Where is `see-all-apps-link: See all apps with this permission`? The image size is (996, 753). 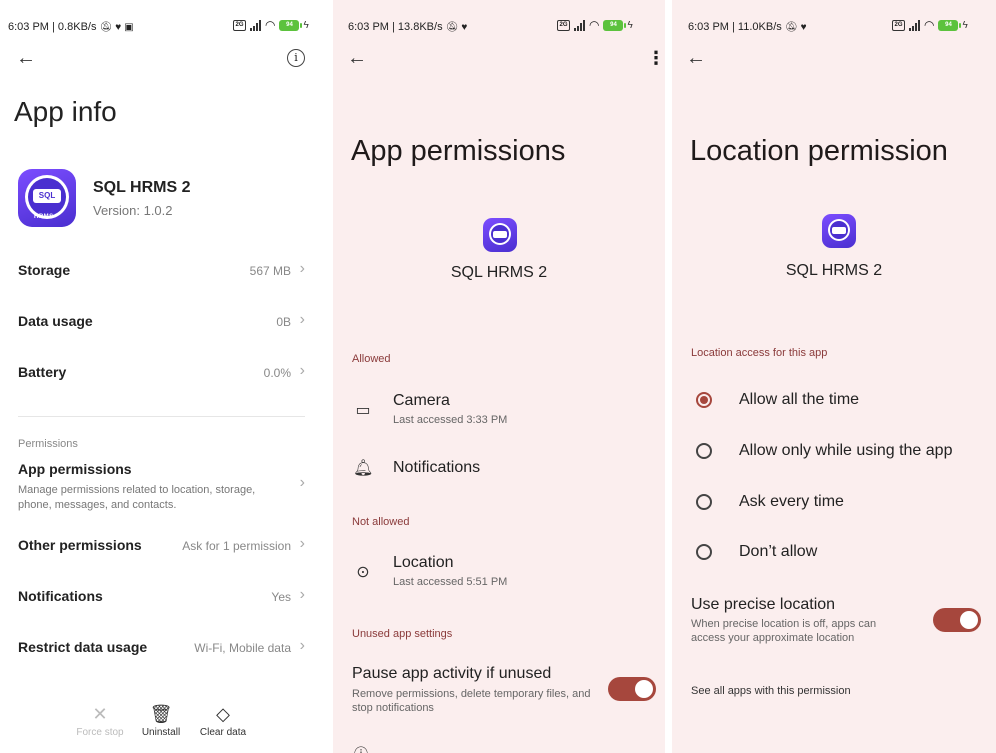 see-all-apps-link: See all apps with this permission is located at coordinates (771, 691).